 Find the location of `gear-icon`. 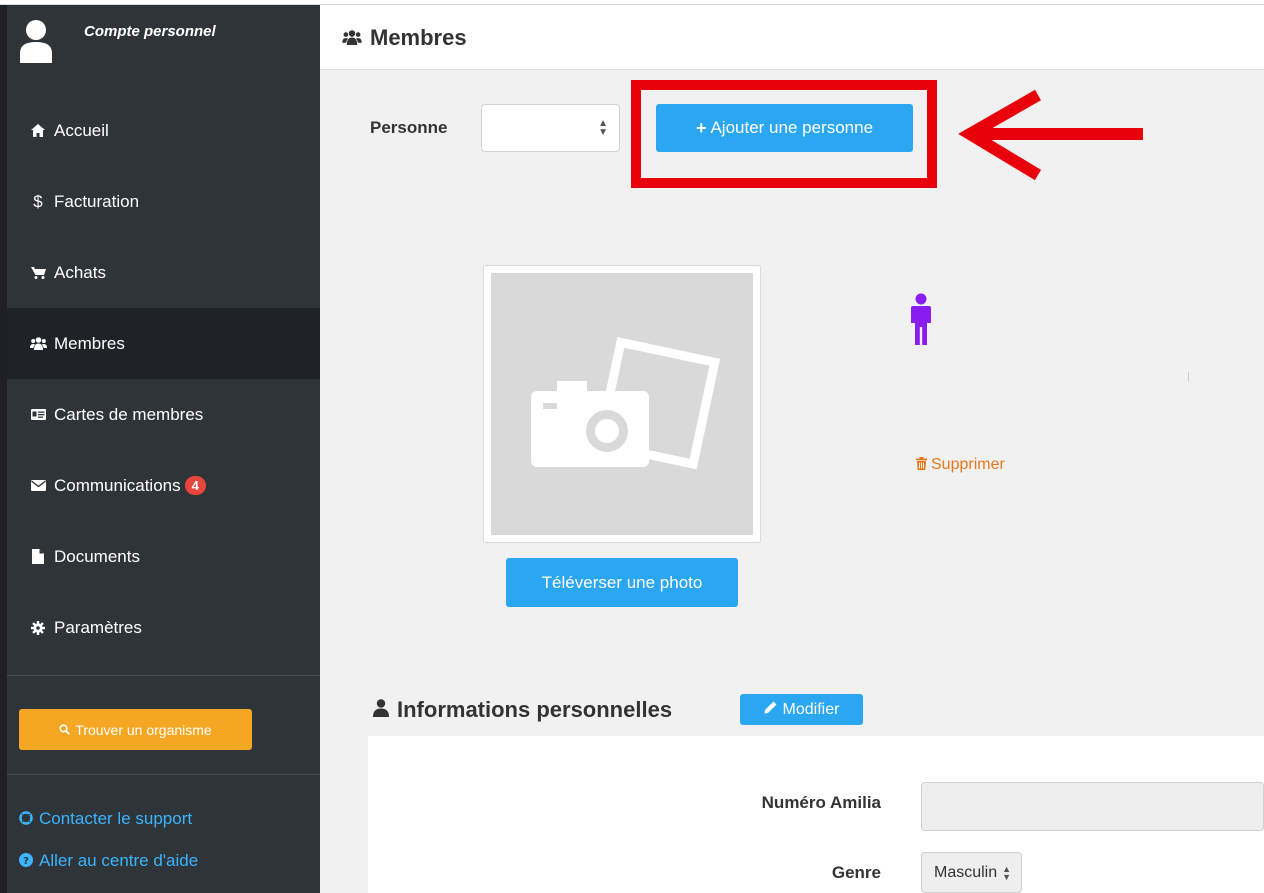

gear-icon is located at coordinates (38, 627).